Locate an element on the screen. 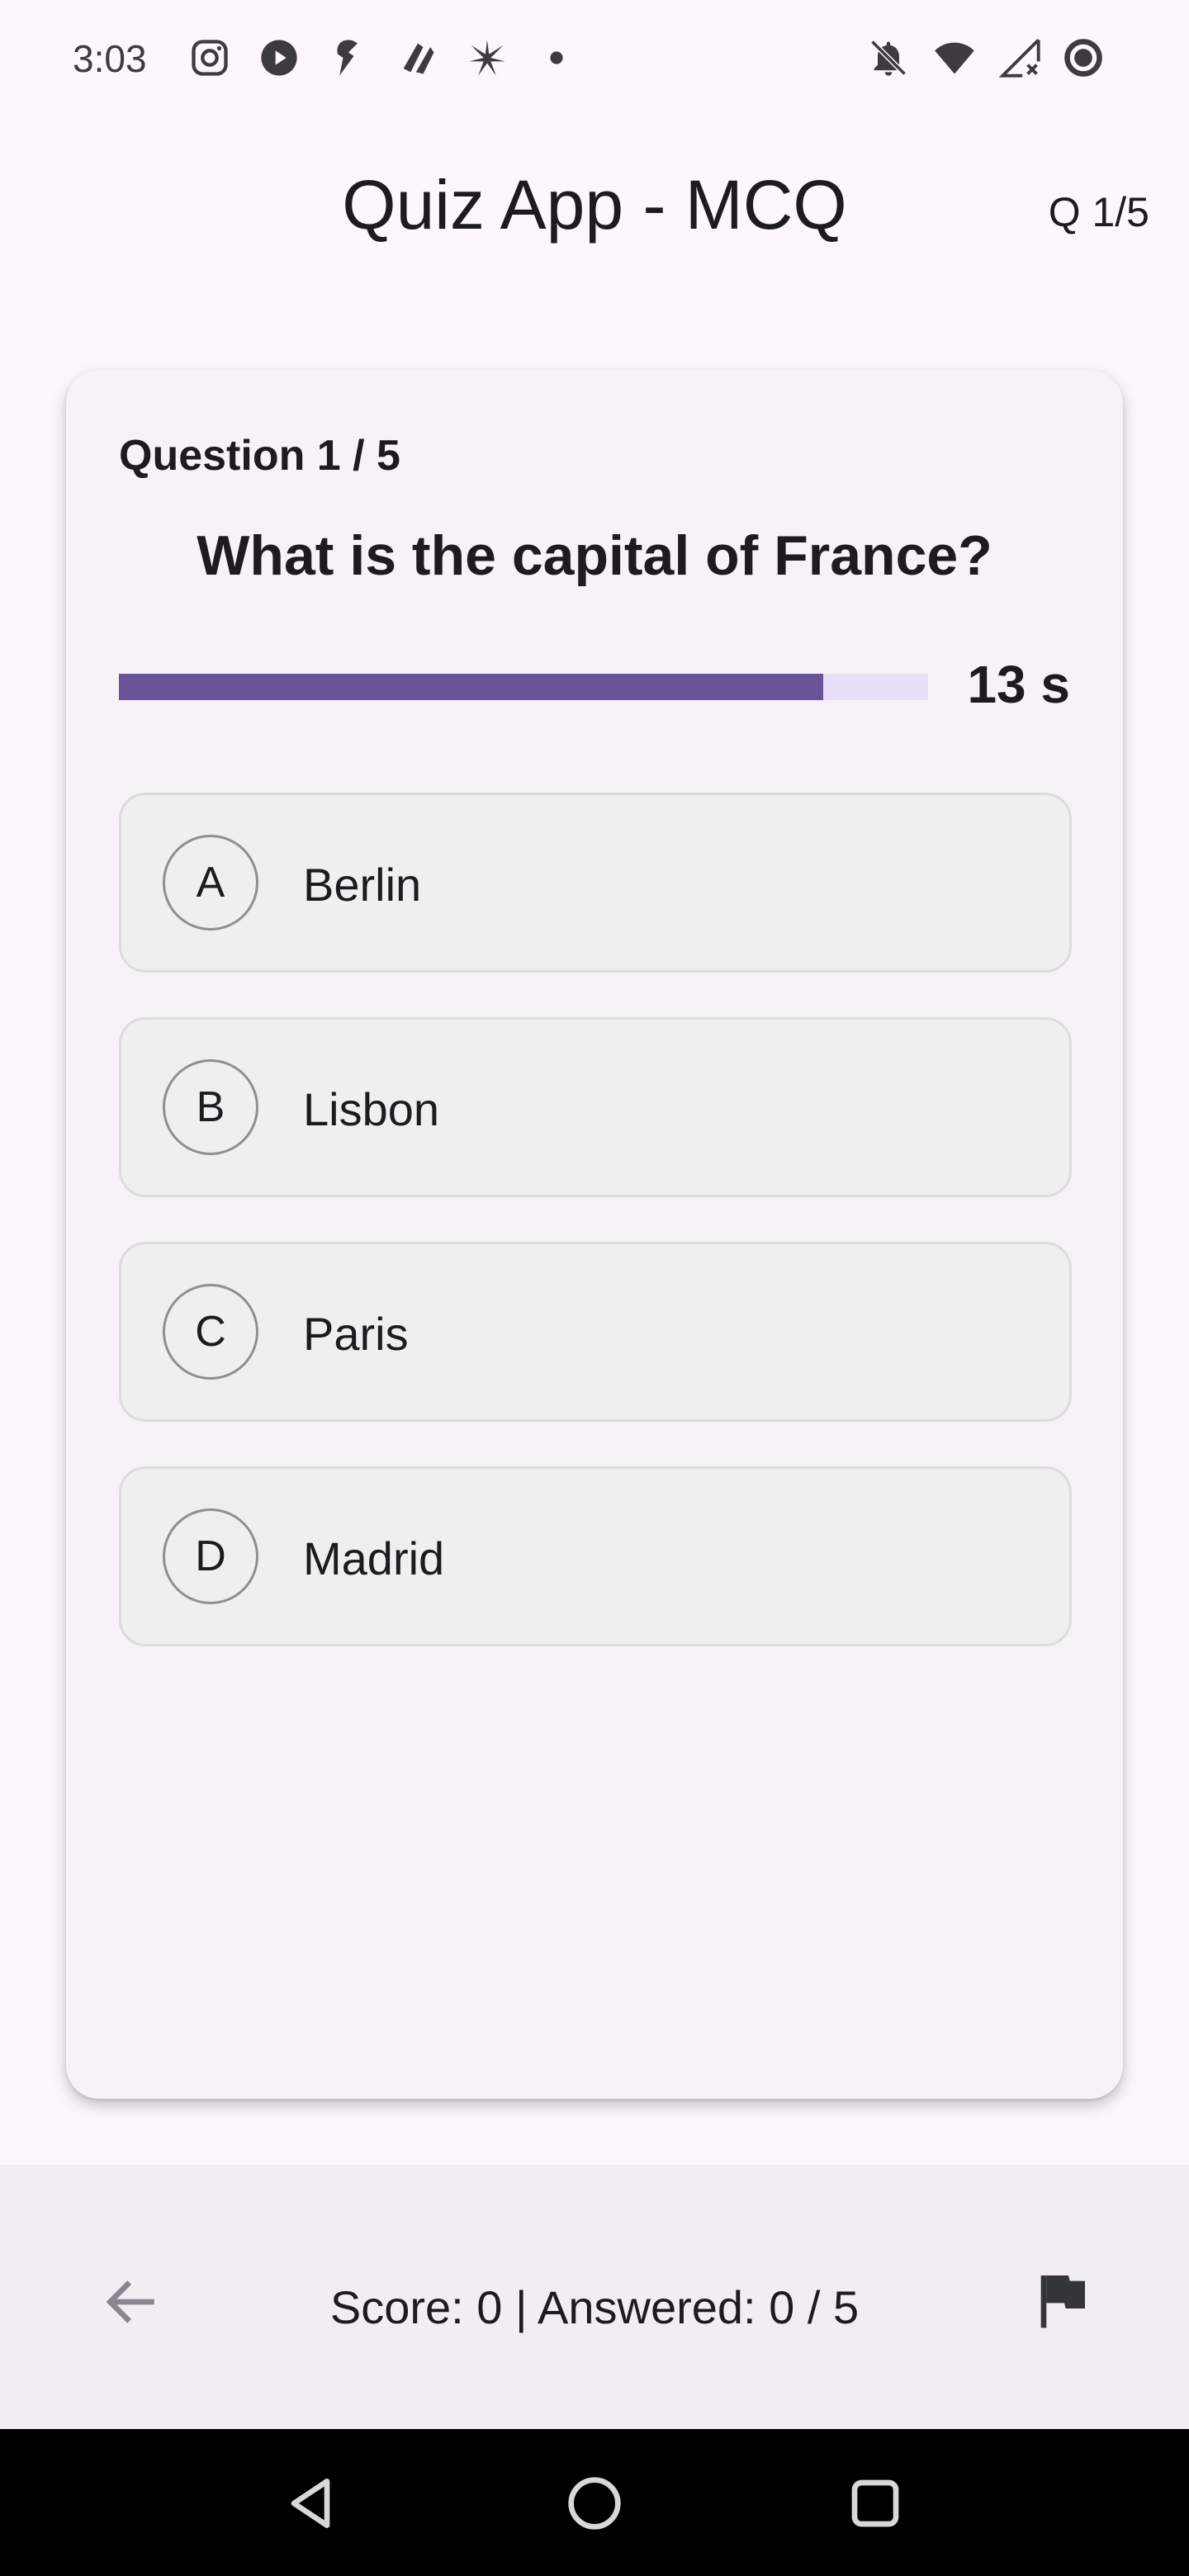 This screenshot has width=1189, height=2576. notification-app-icon is located at coordinates (347, 58).